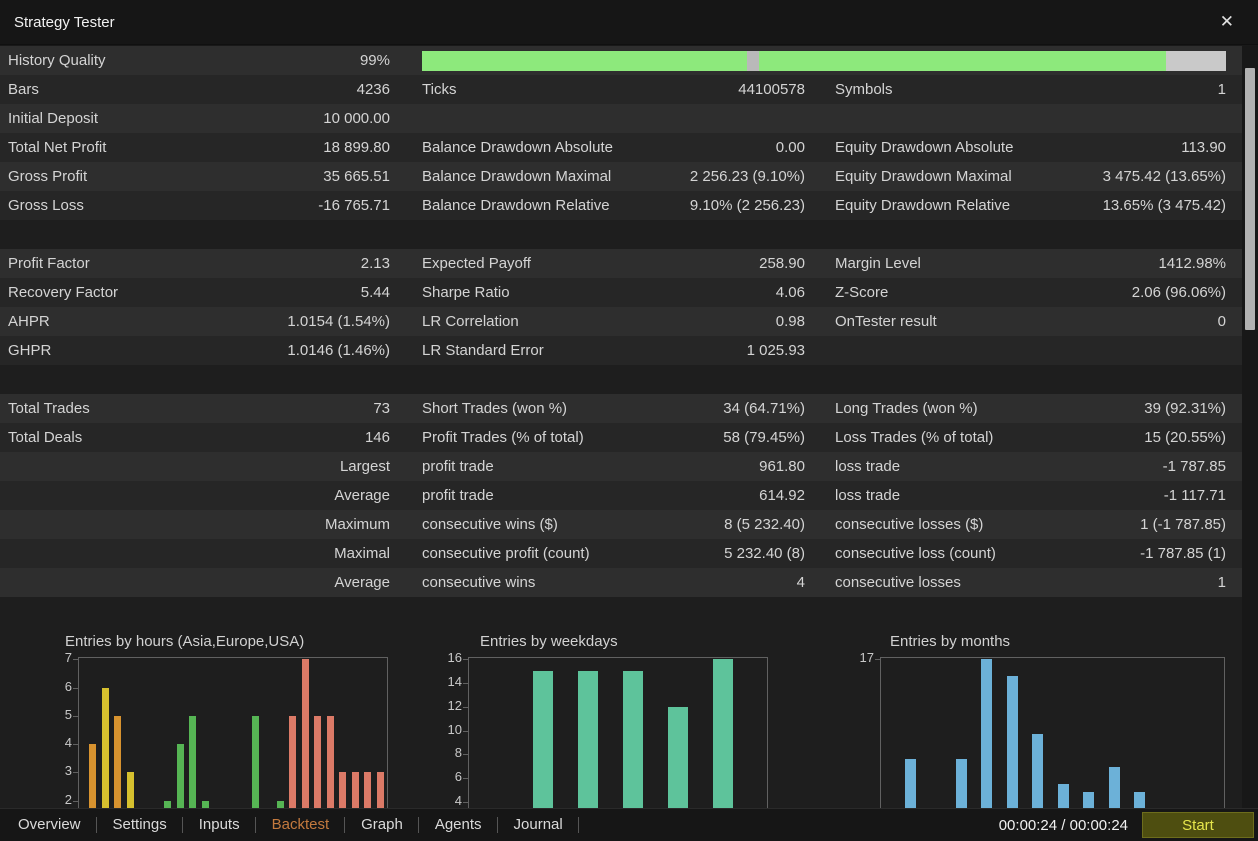 The width and height of the screenshot is (1258, 841). What do you see at coordinates (356, 176) in the screenshot?
I see `stat-value: 35 665.51` at bounding box center [356, 176].